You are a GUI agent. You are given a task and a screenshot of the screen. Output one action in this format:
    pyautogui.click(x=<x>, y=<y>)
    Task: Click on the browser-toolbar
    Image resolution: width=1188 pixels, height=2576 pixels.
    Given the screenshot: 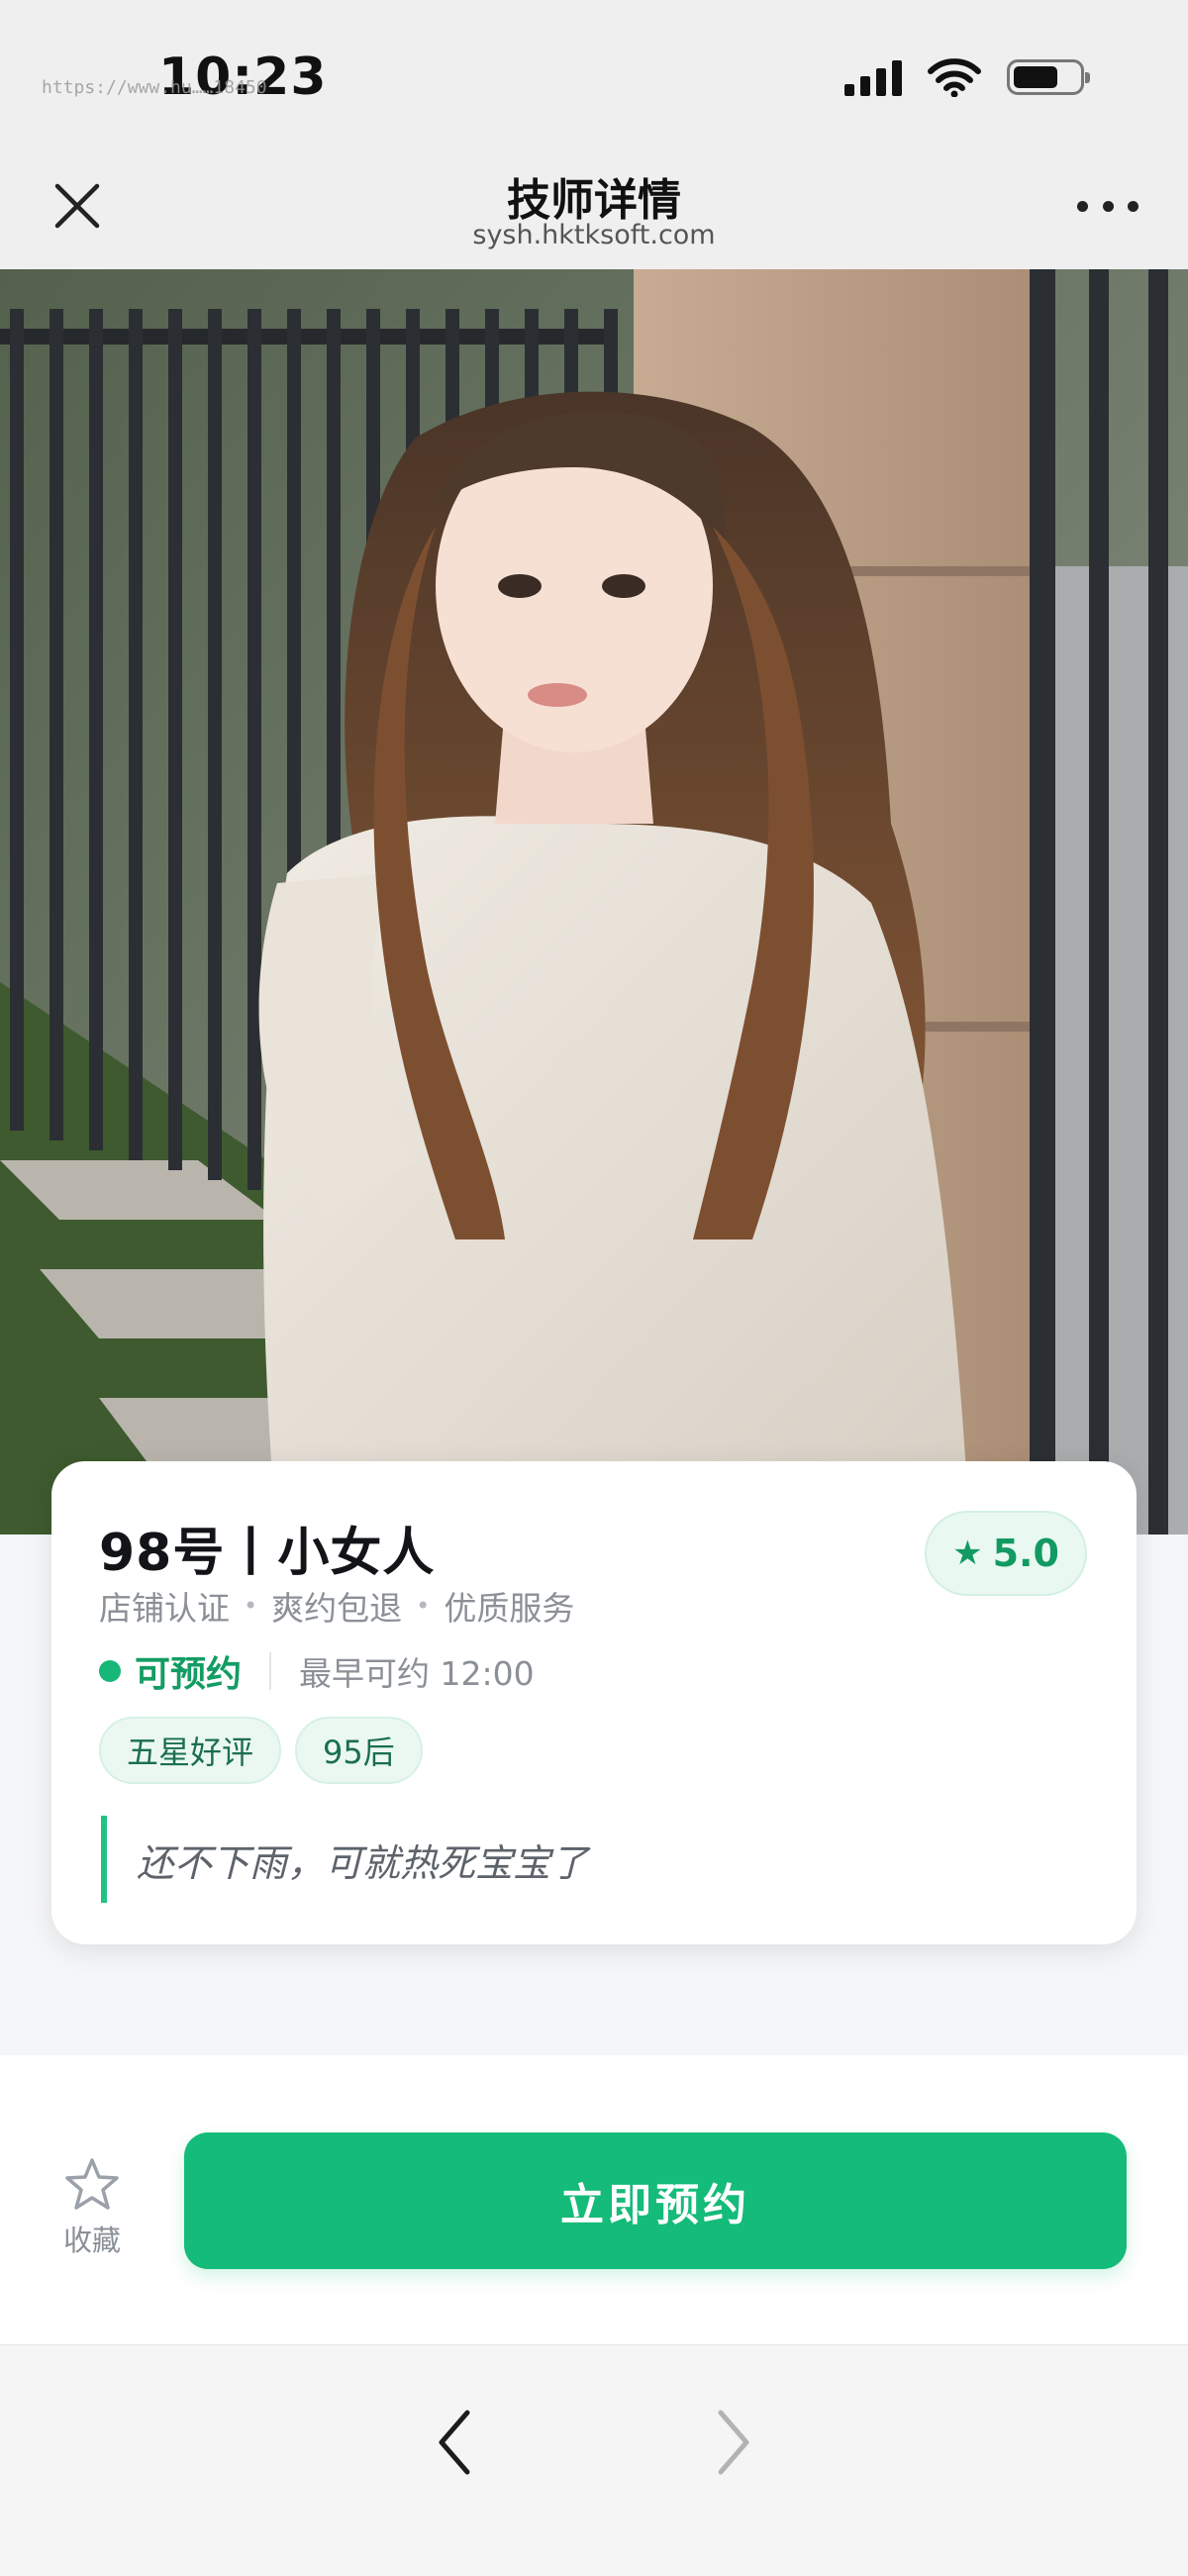 What is the action you would take?
    pyautogui.click(x=594, y=2460)
    